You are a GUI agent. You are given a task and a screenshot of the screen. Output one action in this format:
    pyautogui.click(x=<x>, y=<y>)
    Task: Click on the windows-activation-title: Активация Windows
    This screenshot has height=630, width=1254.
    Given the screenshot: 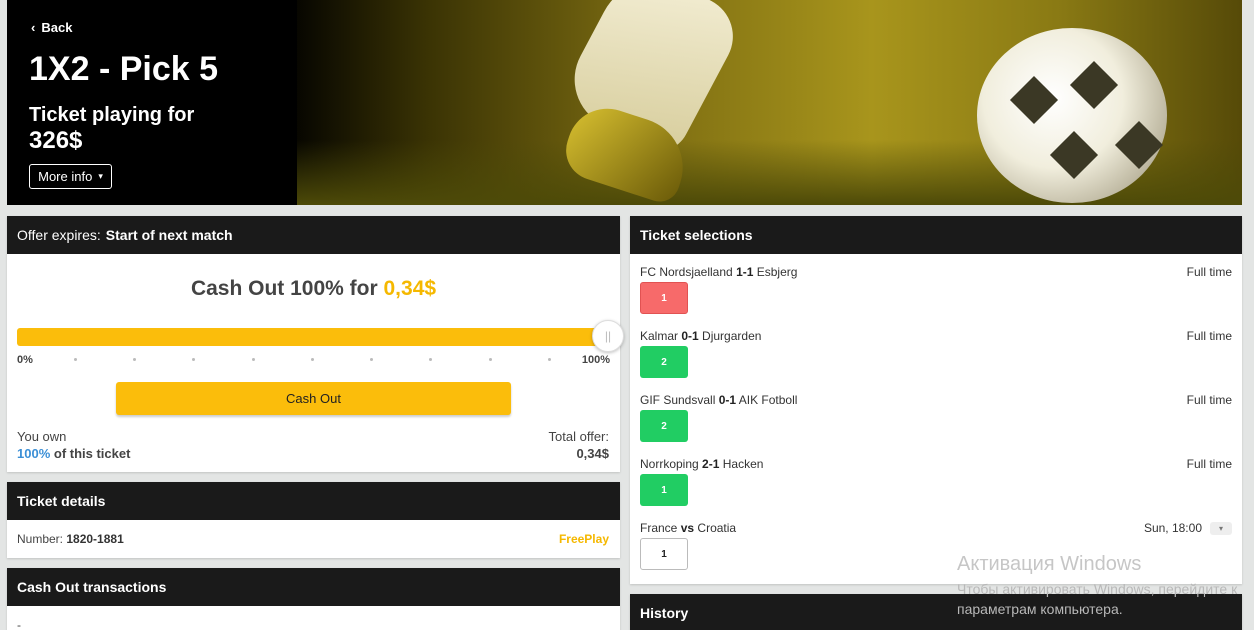 What is the action you would take?
    pyautogui.click(x=1049, y=564)
    